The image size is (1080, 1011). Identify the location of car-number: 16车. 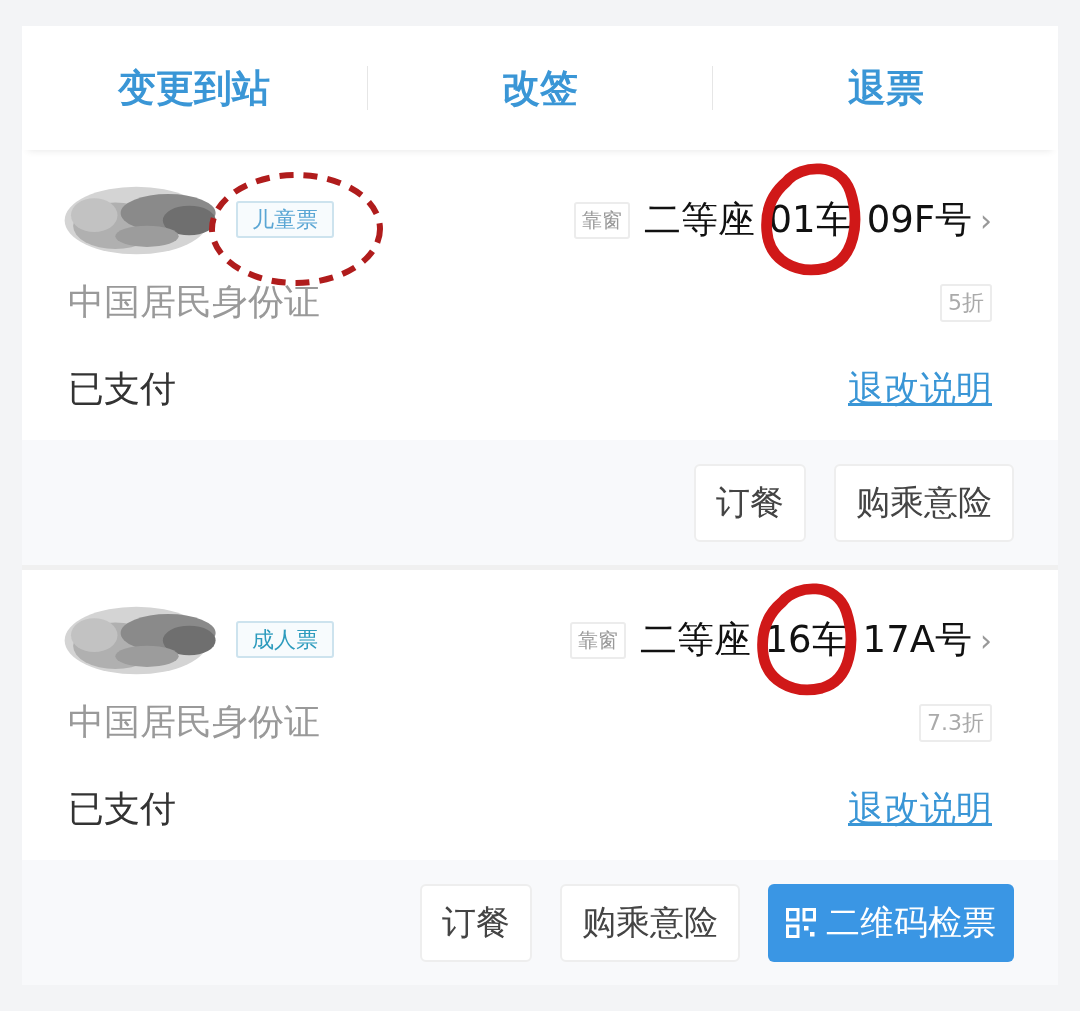
(806, 639).